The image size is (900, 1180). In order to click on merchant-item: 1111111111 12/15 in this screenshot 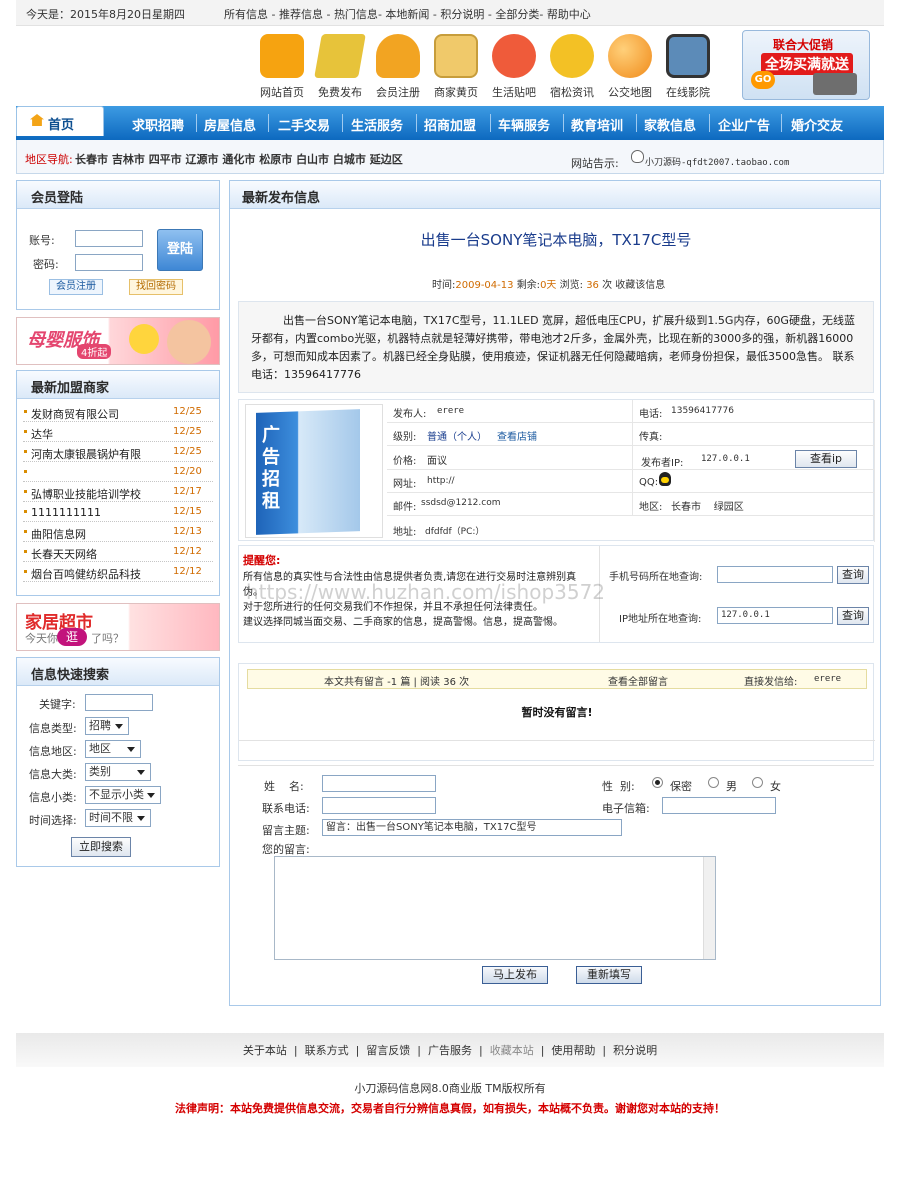, I will do `click(118, 512)`.